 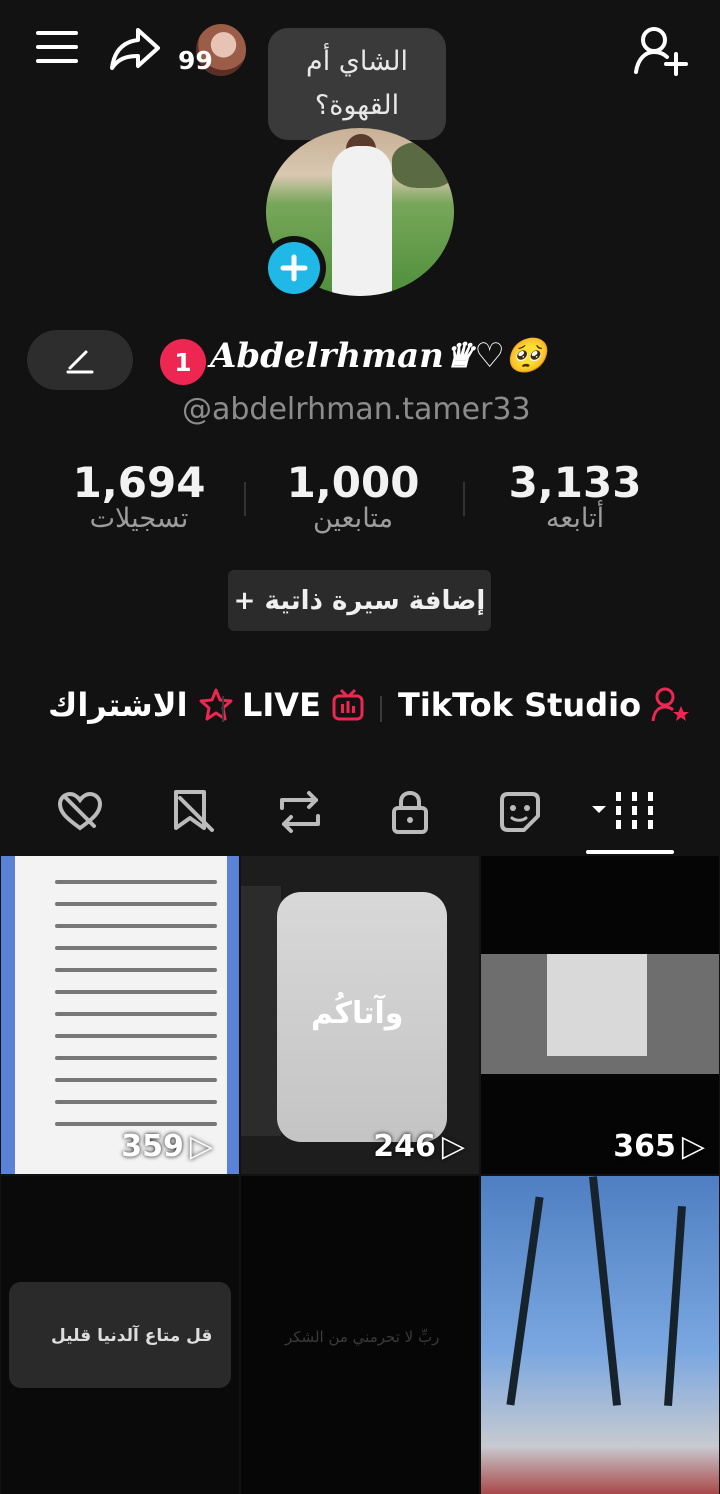 What do you see at coordinates (659, 1146) in the screenshot?
I see `view-count: 365 ▷` at bounding box center [659, 1146].